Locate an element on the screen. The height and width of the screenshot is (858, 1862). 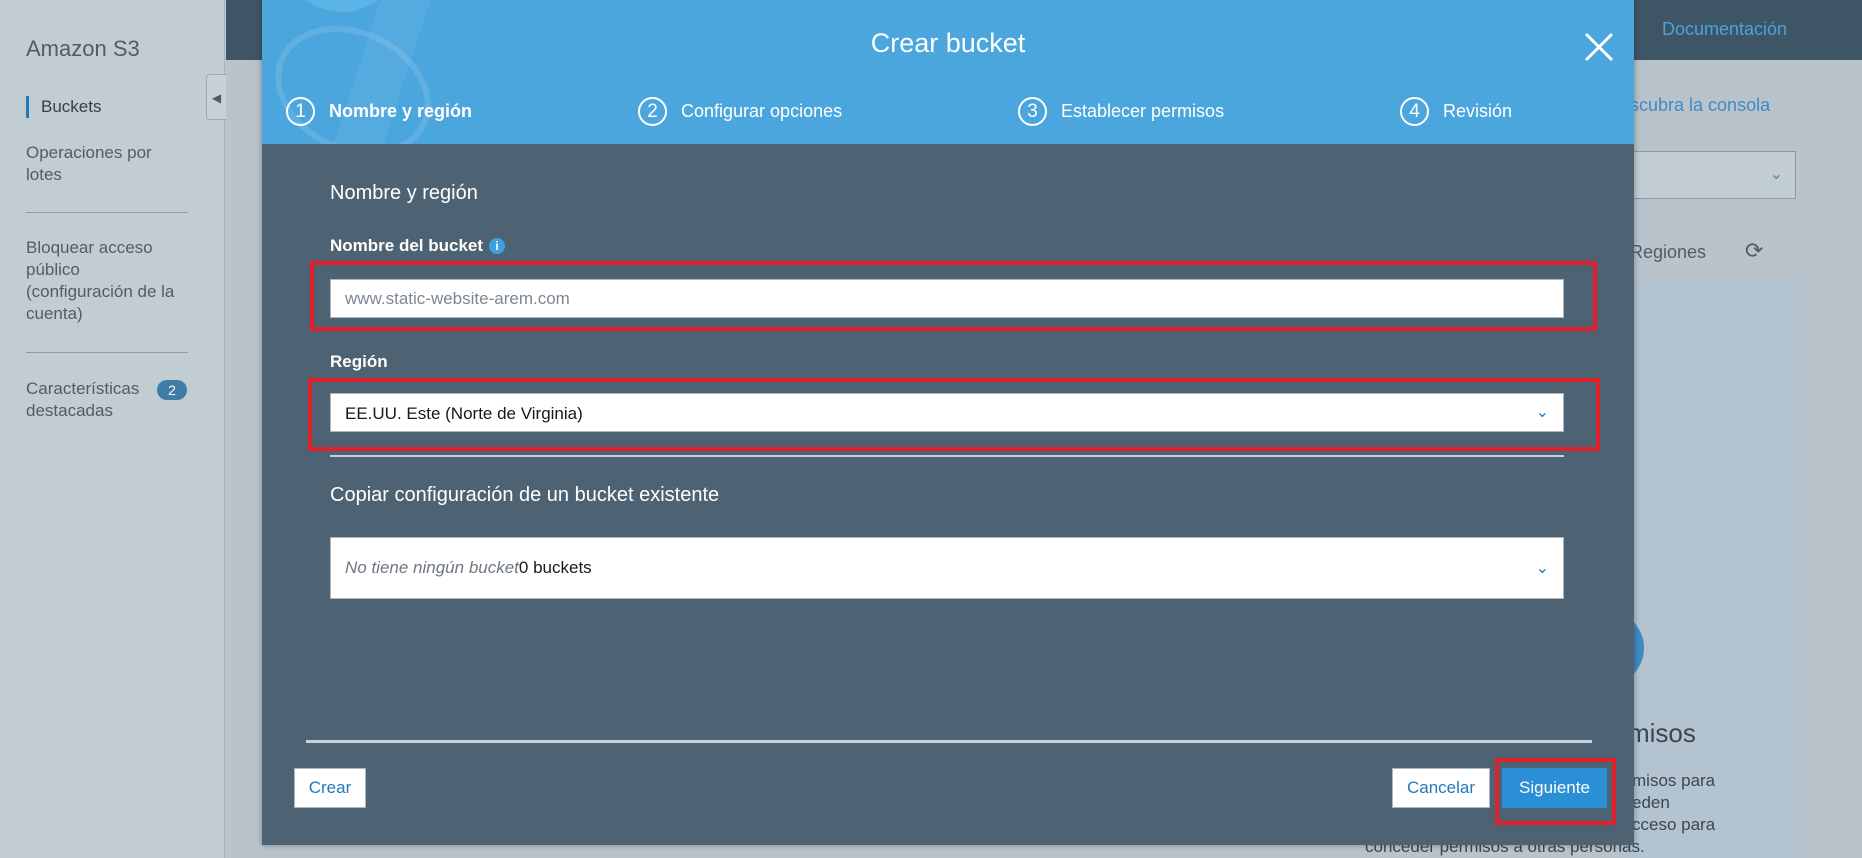
step-2: 2 Configurar opciones is located at coordinates (740, 111).